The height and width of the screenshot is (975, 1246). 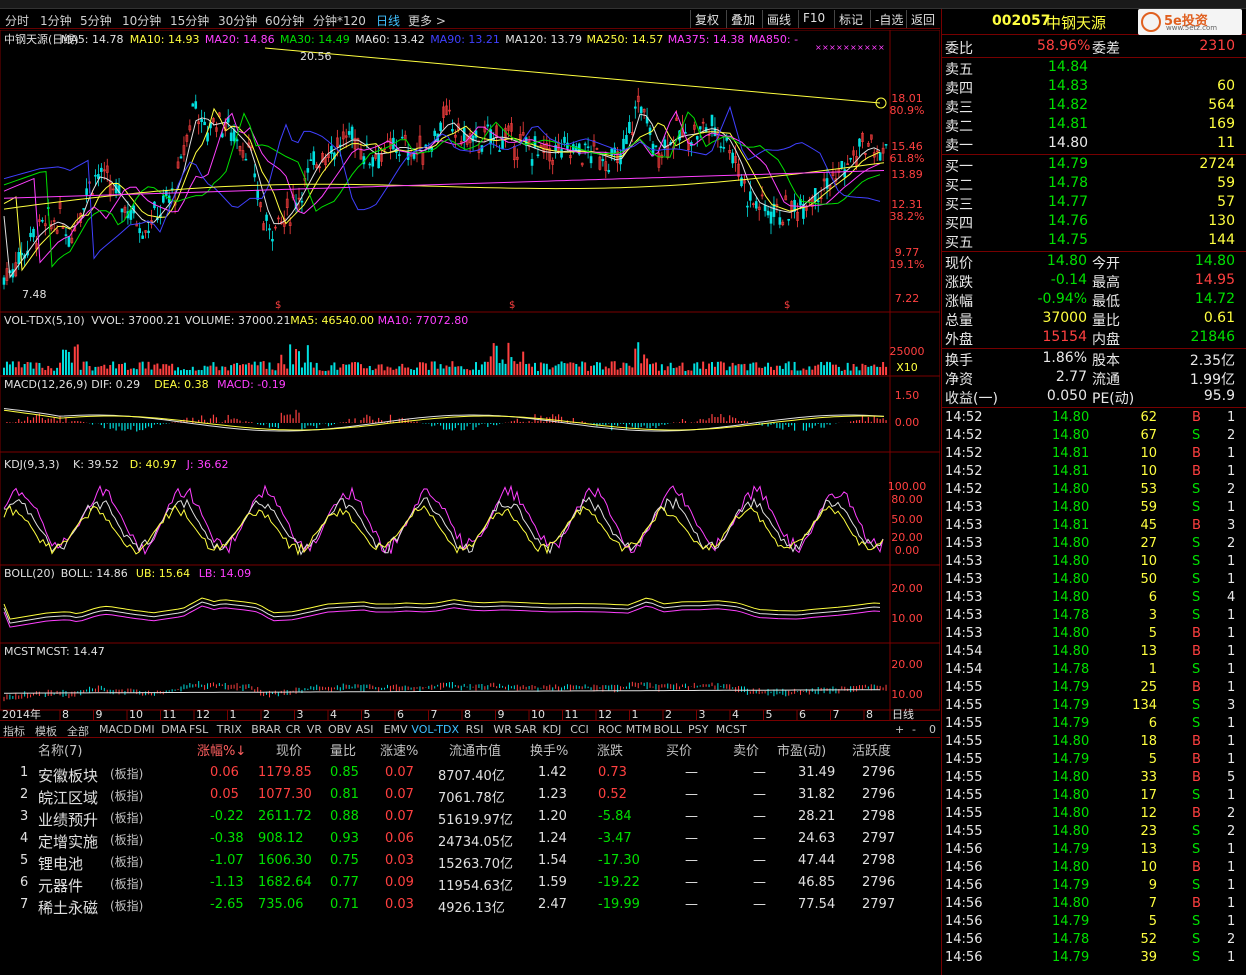 What do you see at coordinates (879, 816) in the screenshot?
I see `cell-act: 2798` at bounding box center [879, 816].